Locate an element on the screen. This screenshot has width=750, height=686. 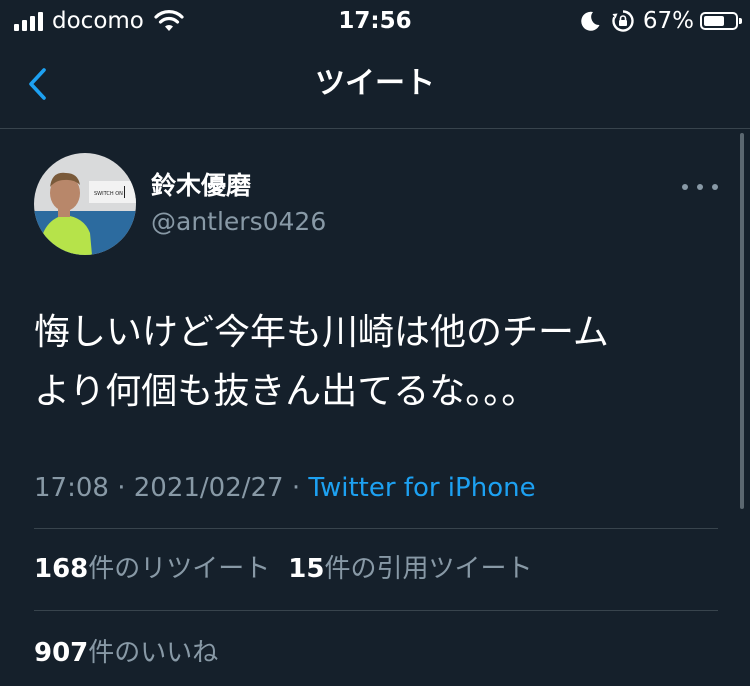
more-horizontal-icon is located at coordinates (700, 187).